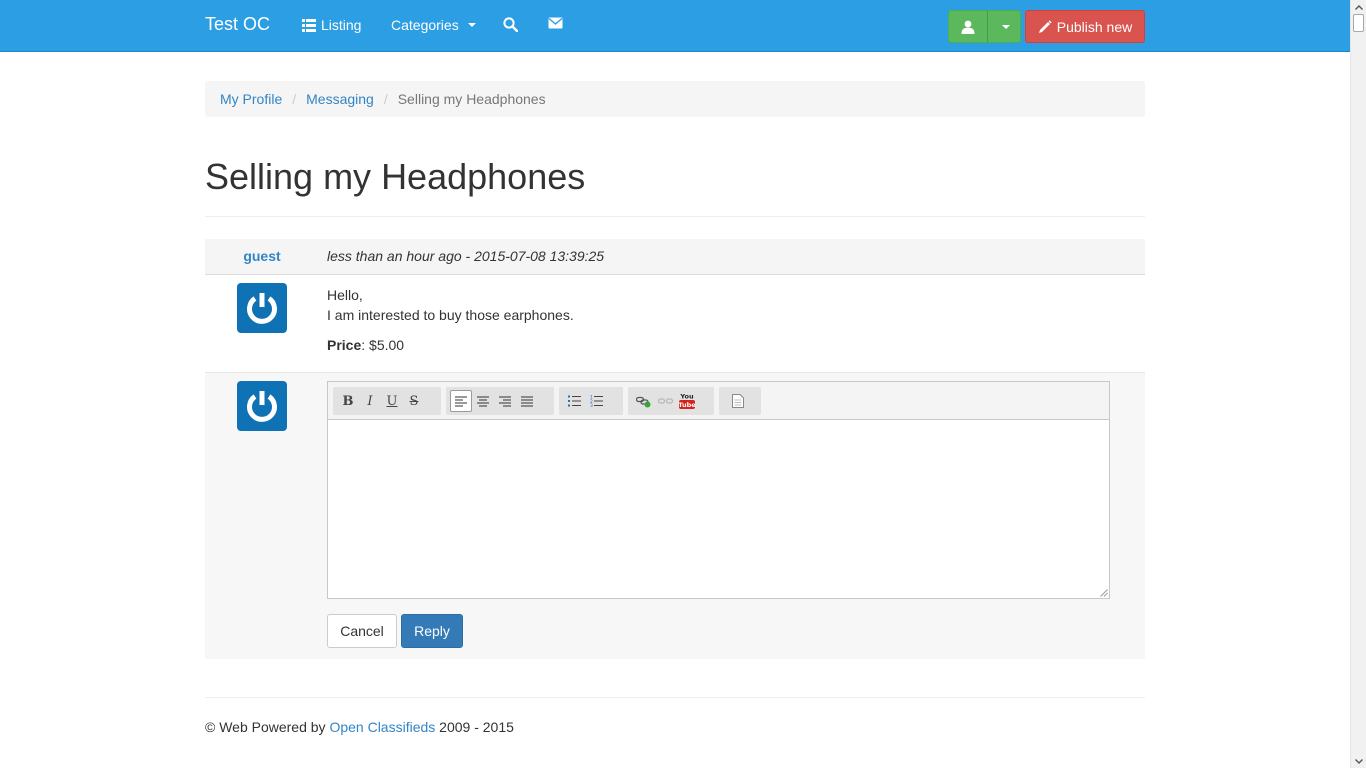 This screenshot has height=768, width=1366. I want to click on chevron-up-icon, so click(1359, 7).